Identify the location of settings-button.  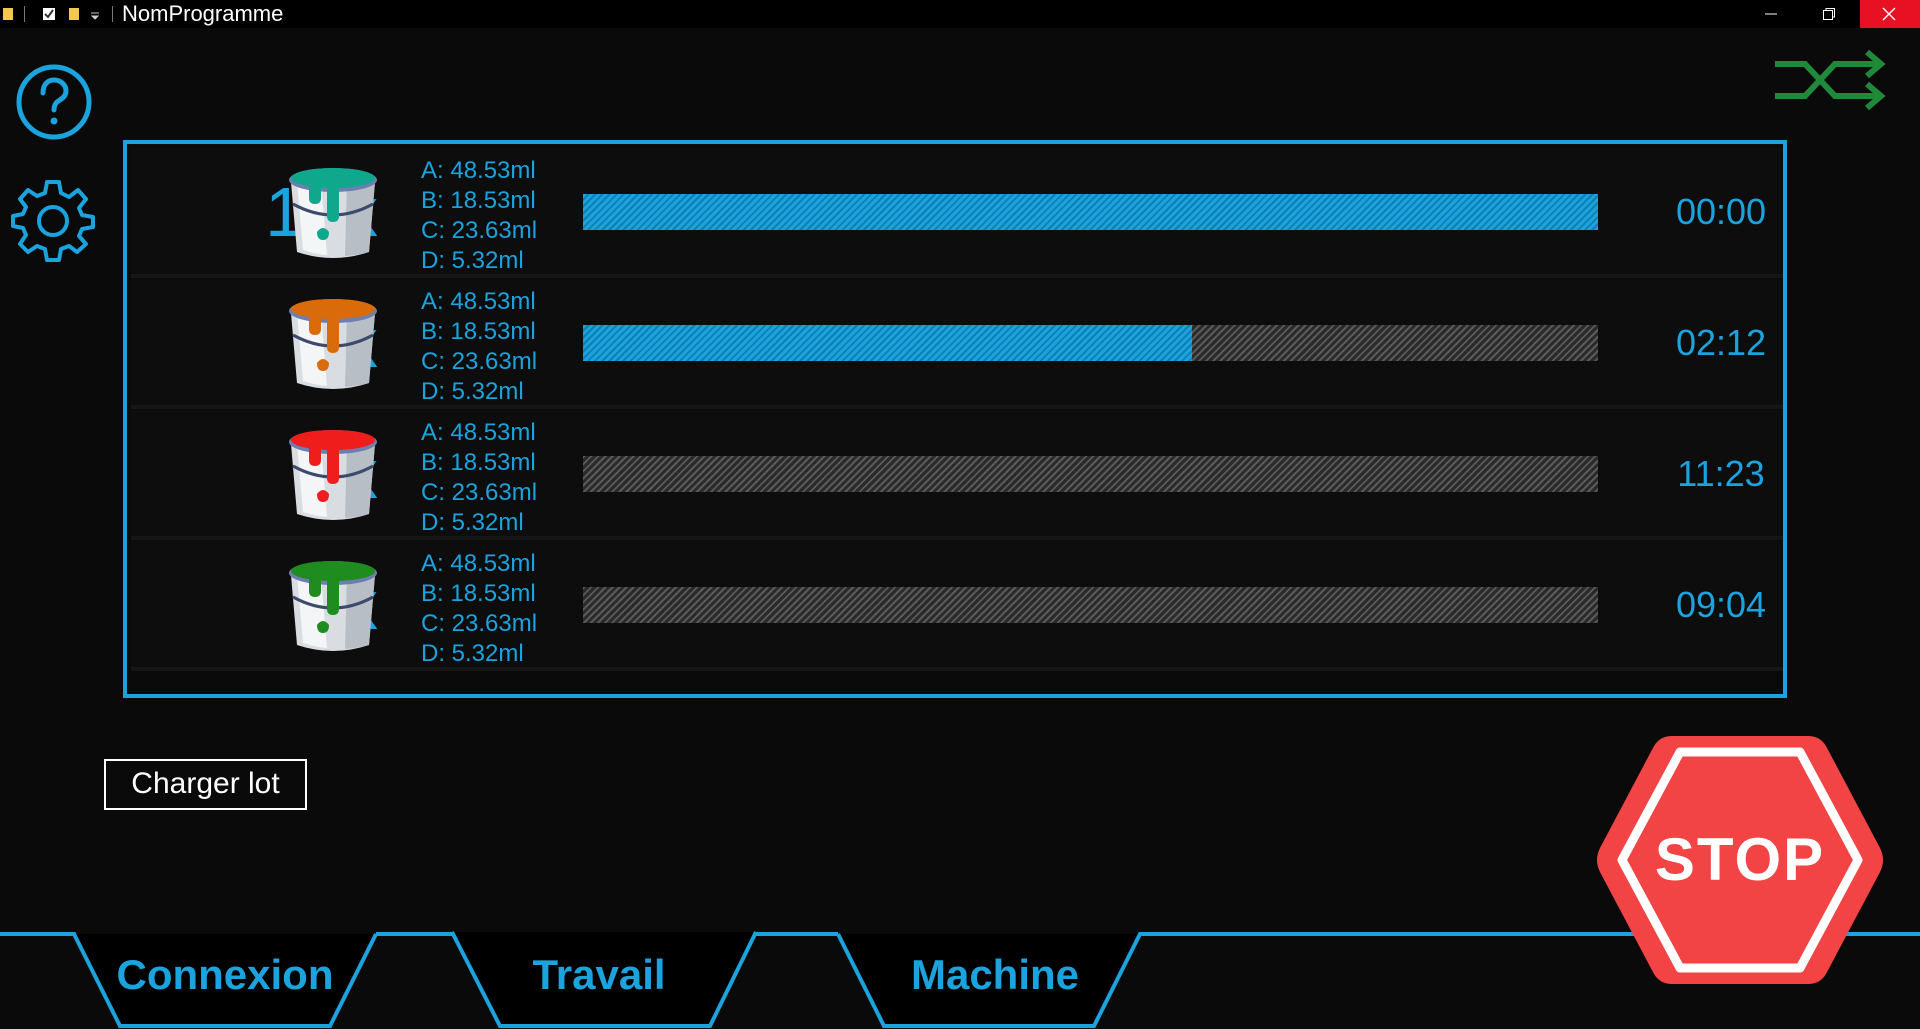
(53, 221).